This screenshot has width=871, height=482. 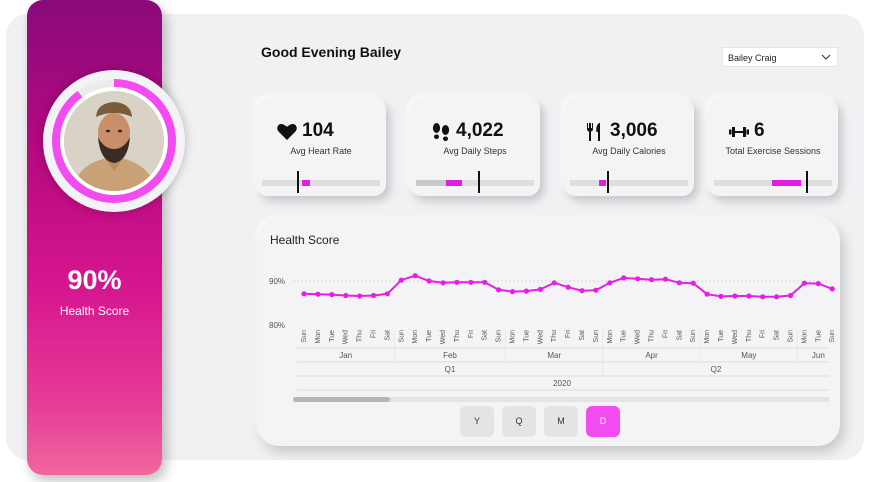 I want to click on kpi-label: Avg Heart Rate, so click(x=321, y=151).